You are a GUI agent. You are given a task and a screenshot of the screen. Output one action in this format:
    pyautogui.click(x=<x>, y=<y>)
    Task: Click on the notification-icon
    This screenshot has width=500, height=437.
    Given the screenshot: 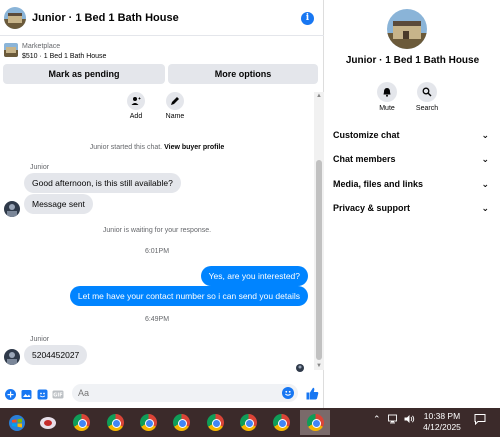 What is the action you would take?
    pyautogui.click(x=480, y=420)
    